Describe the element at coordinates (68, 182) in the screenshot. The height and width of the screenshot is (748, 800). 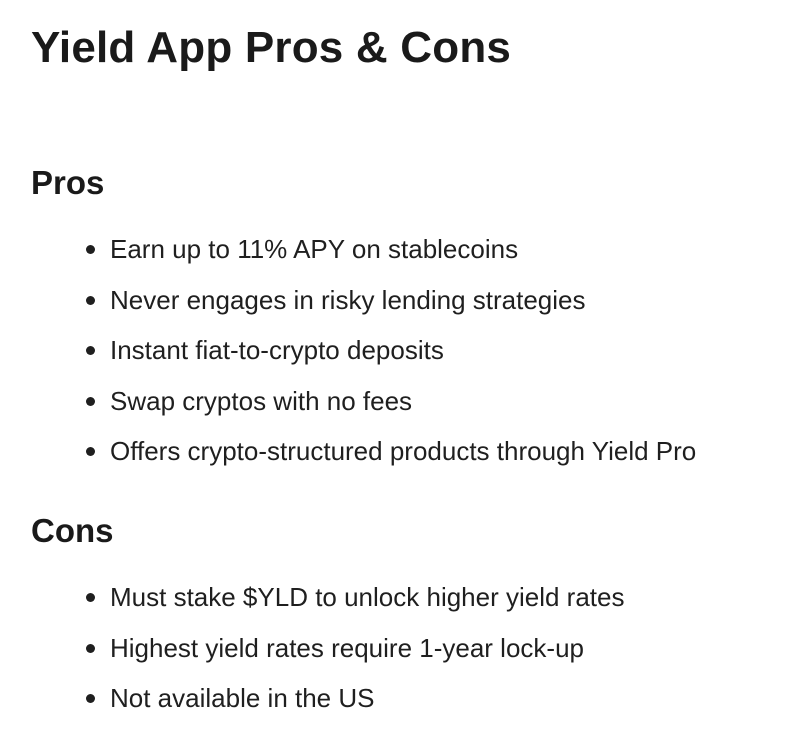
I see `pros-heading: Pros` at that location.